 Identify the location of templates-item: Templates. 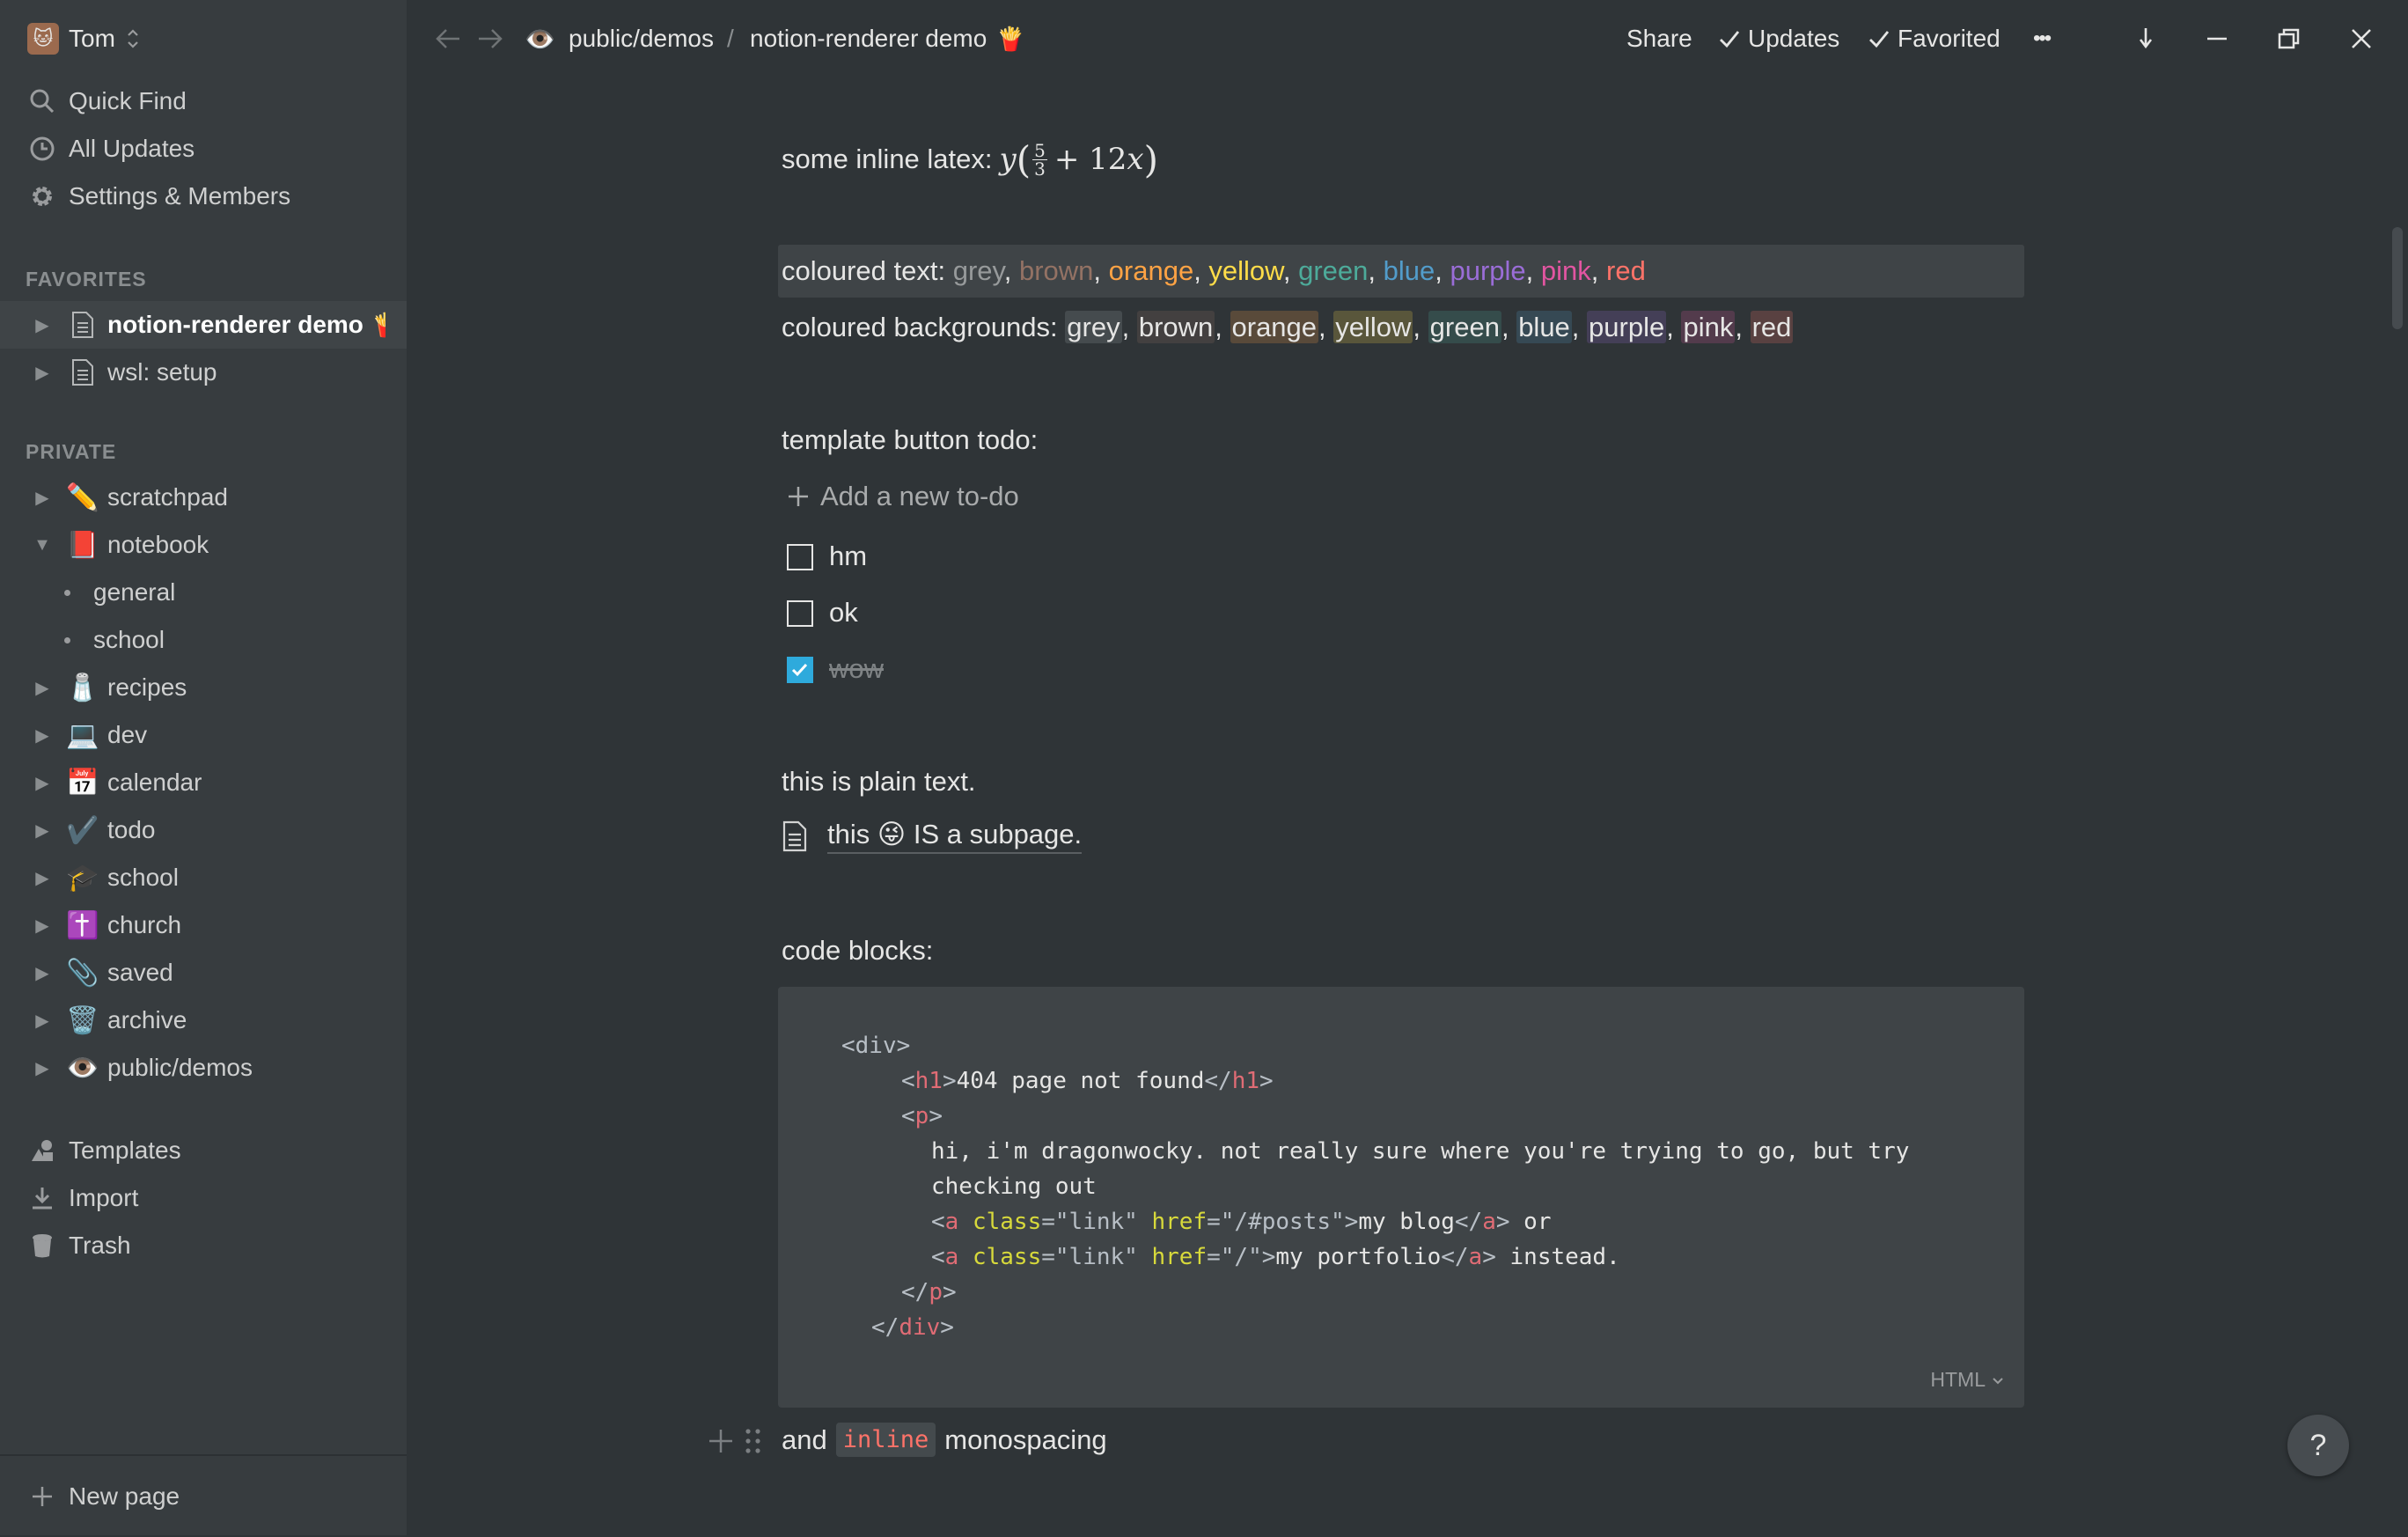
(203, 1150).